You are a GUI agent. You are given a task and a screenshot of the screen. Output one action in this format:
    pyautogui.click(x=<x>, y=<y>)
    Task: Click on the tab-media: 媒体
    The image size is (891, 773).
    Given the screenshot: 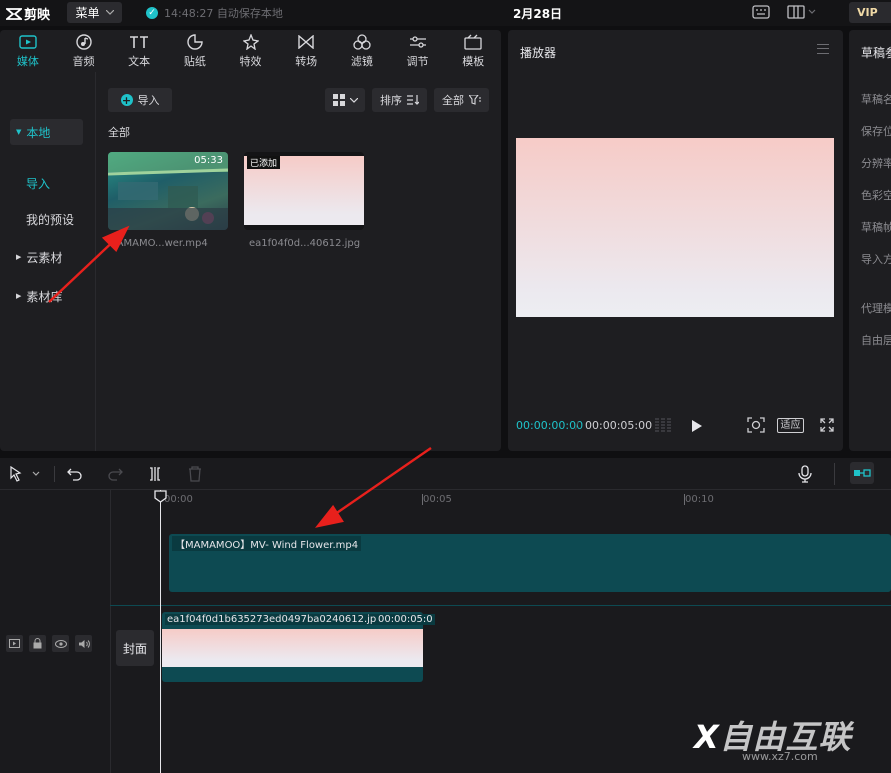 What is the action you would take?
    pyautogui.click(x=28, y=51)
    